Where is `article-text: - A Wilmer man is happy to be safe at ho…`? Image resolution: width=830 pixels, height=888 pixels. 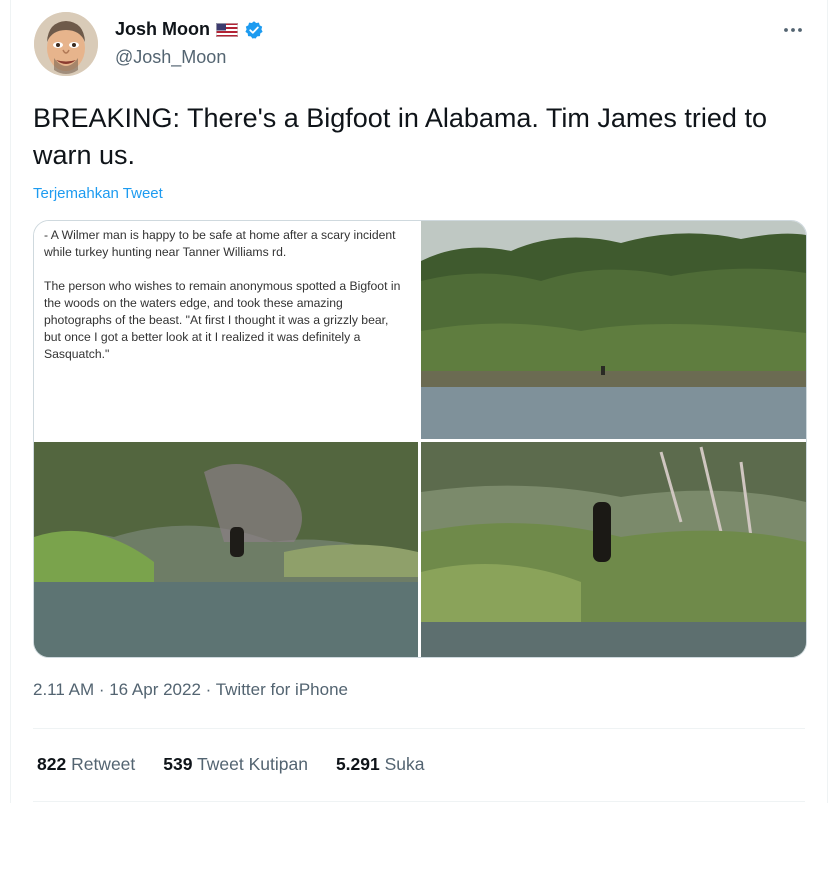
article-text: - A Wilmer man is happy to be safe at ho… is located at coordinates (225, 303).